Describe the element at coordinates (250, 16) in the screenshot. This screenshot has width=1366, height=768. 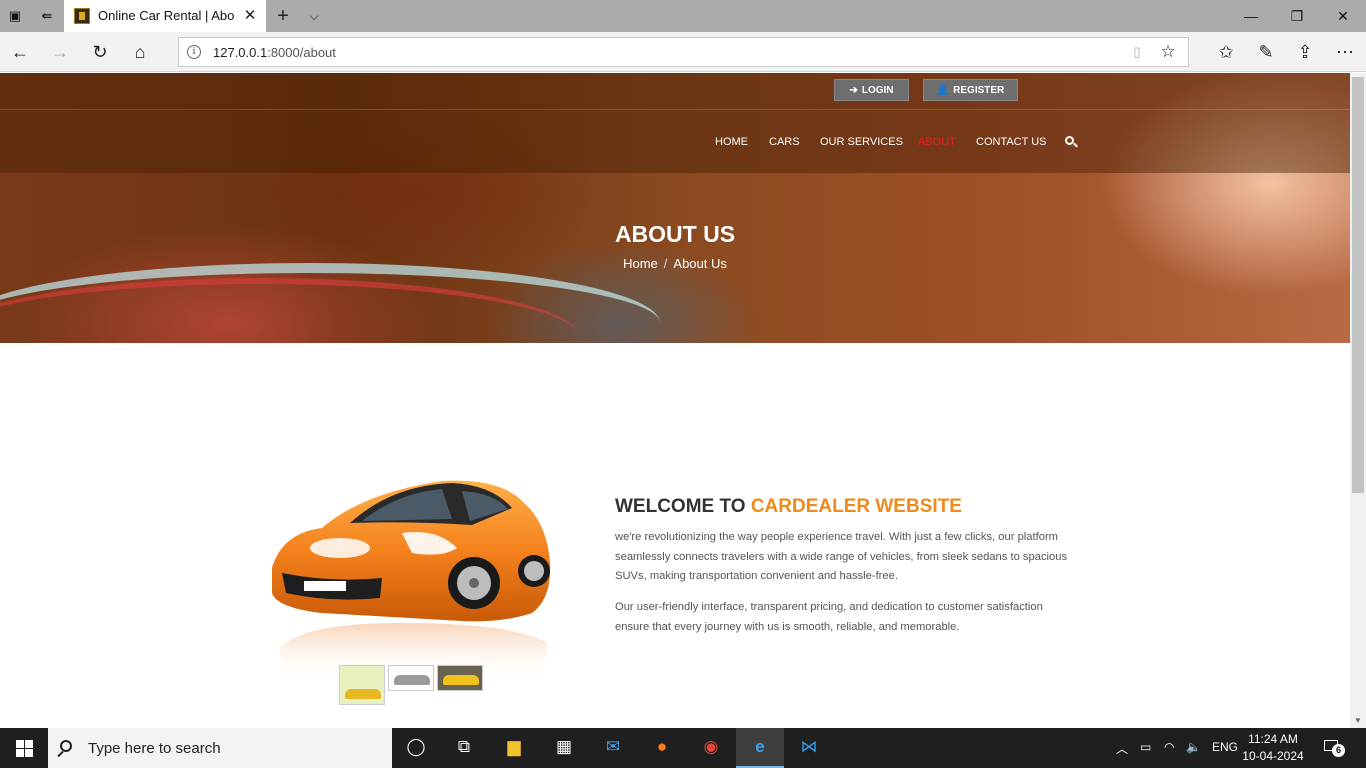
I see `close-tab-icon: ✕` at that location.